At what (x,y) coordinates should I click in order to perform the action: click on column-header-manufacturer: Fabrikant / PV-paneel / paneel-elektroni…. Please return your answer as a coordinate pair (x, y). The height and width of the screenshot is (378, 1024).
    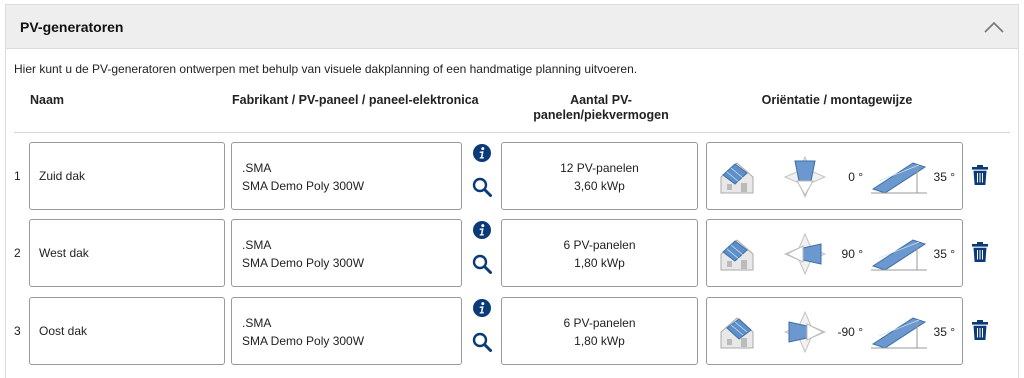
    Looking at the image, I should click on (355, 100).